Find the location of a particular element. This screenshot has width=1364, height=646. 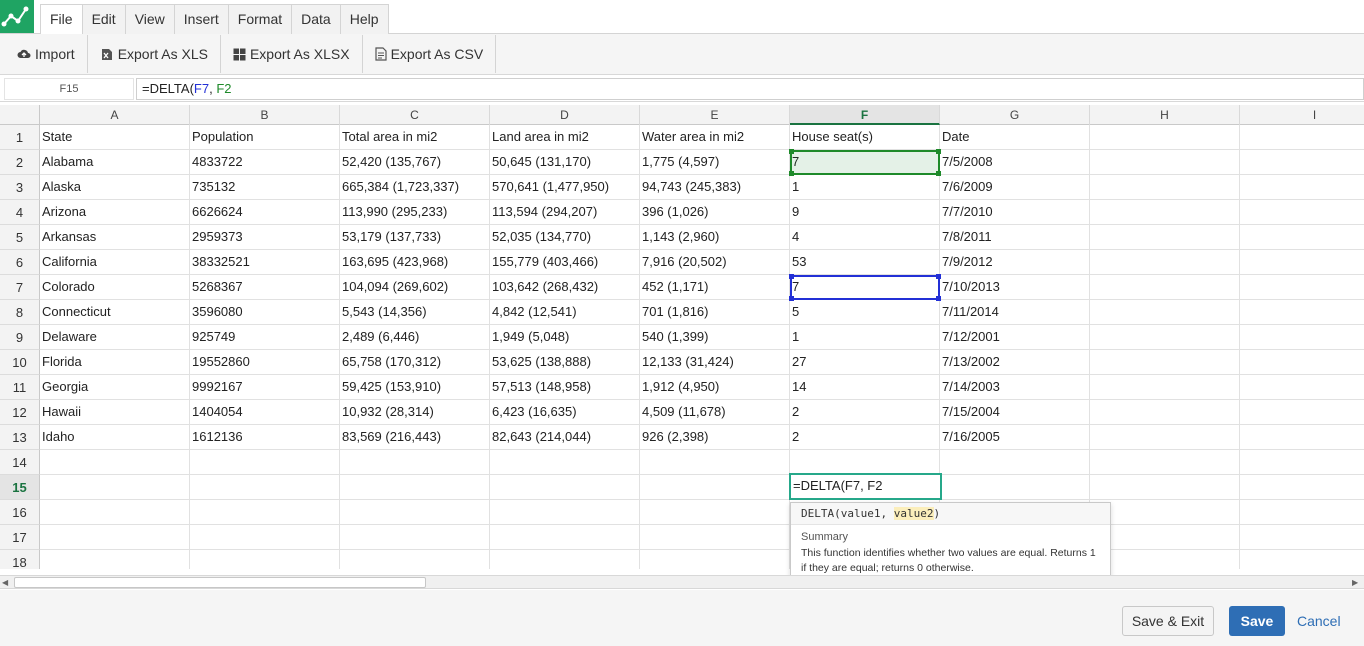

cell-d6: 155,779 (403,466) is located at coordinates (565, 262).